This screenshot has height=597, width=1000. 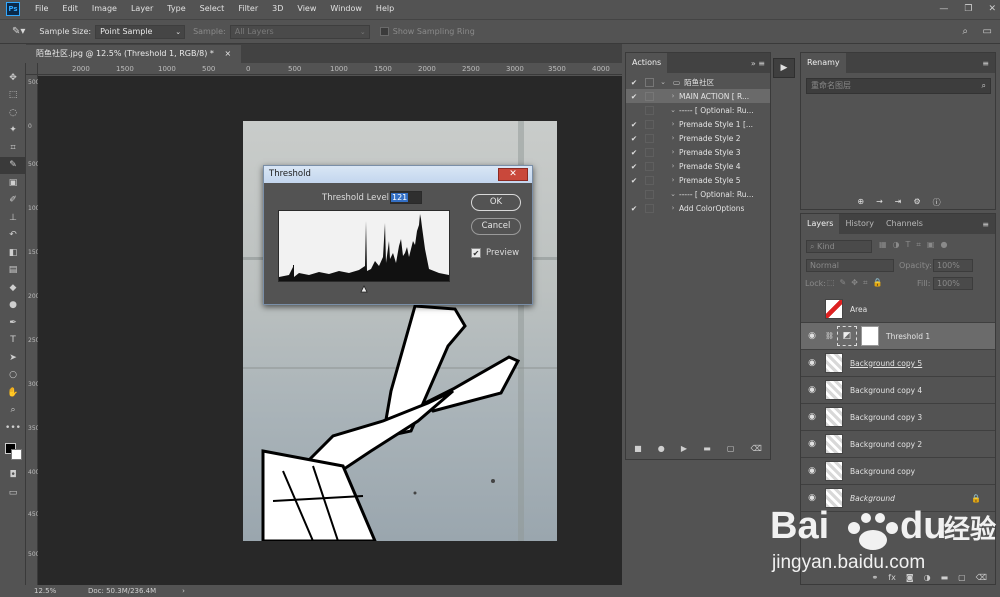 What do you see at coordinates (13, 96) in the screenshot?
I see `marquee-tool-icon: ⬚` at bounding box center [13, 96].